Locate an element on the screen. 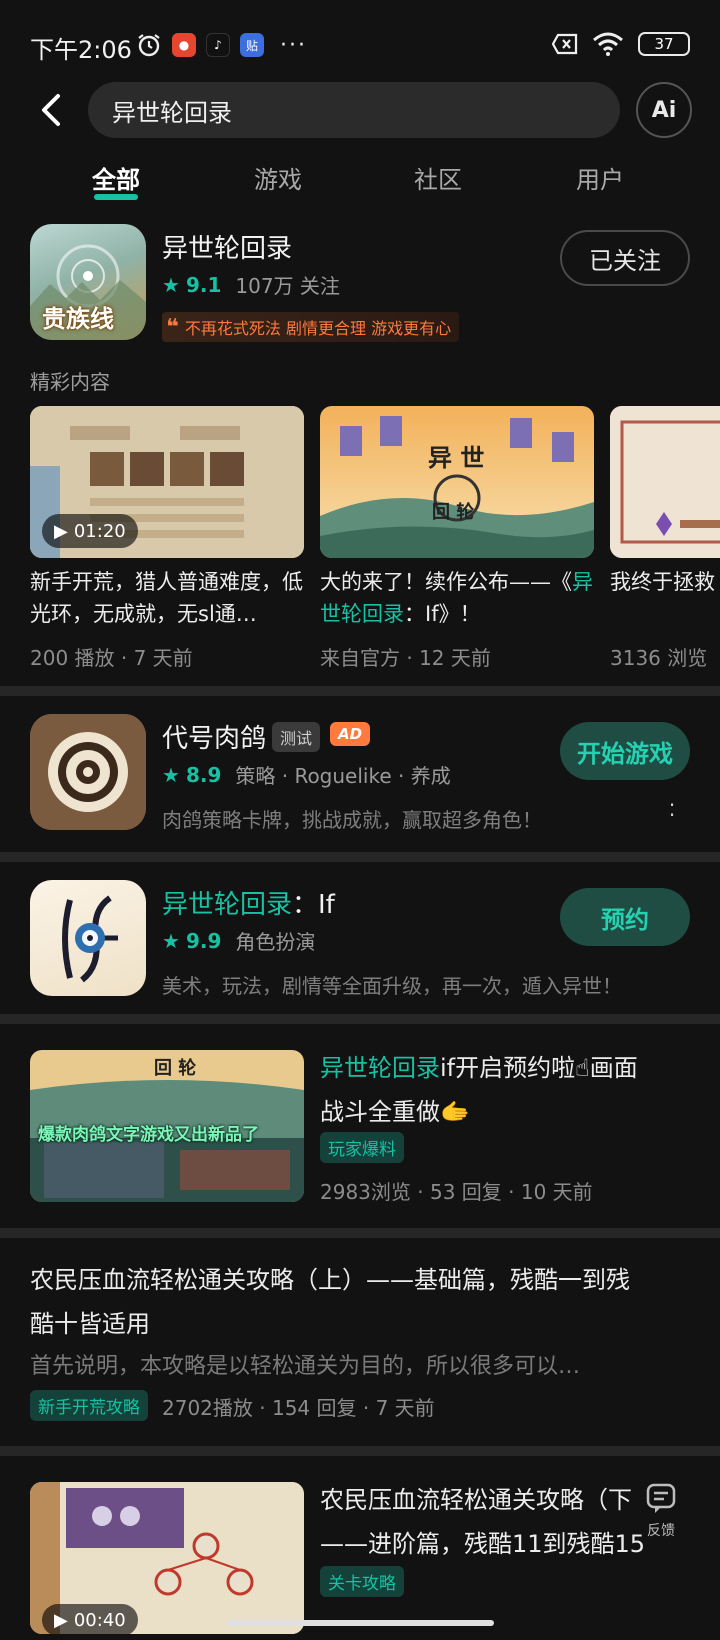 The height and width of the screenshot is (1640, 720). thumbnail-art: 异 世 回 轮 is located at coordinates (457, 482).